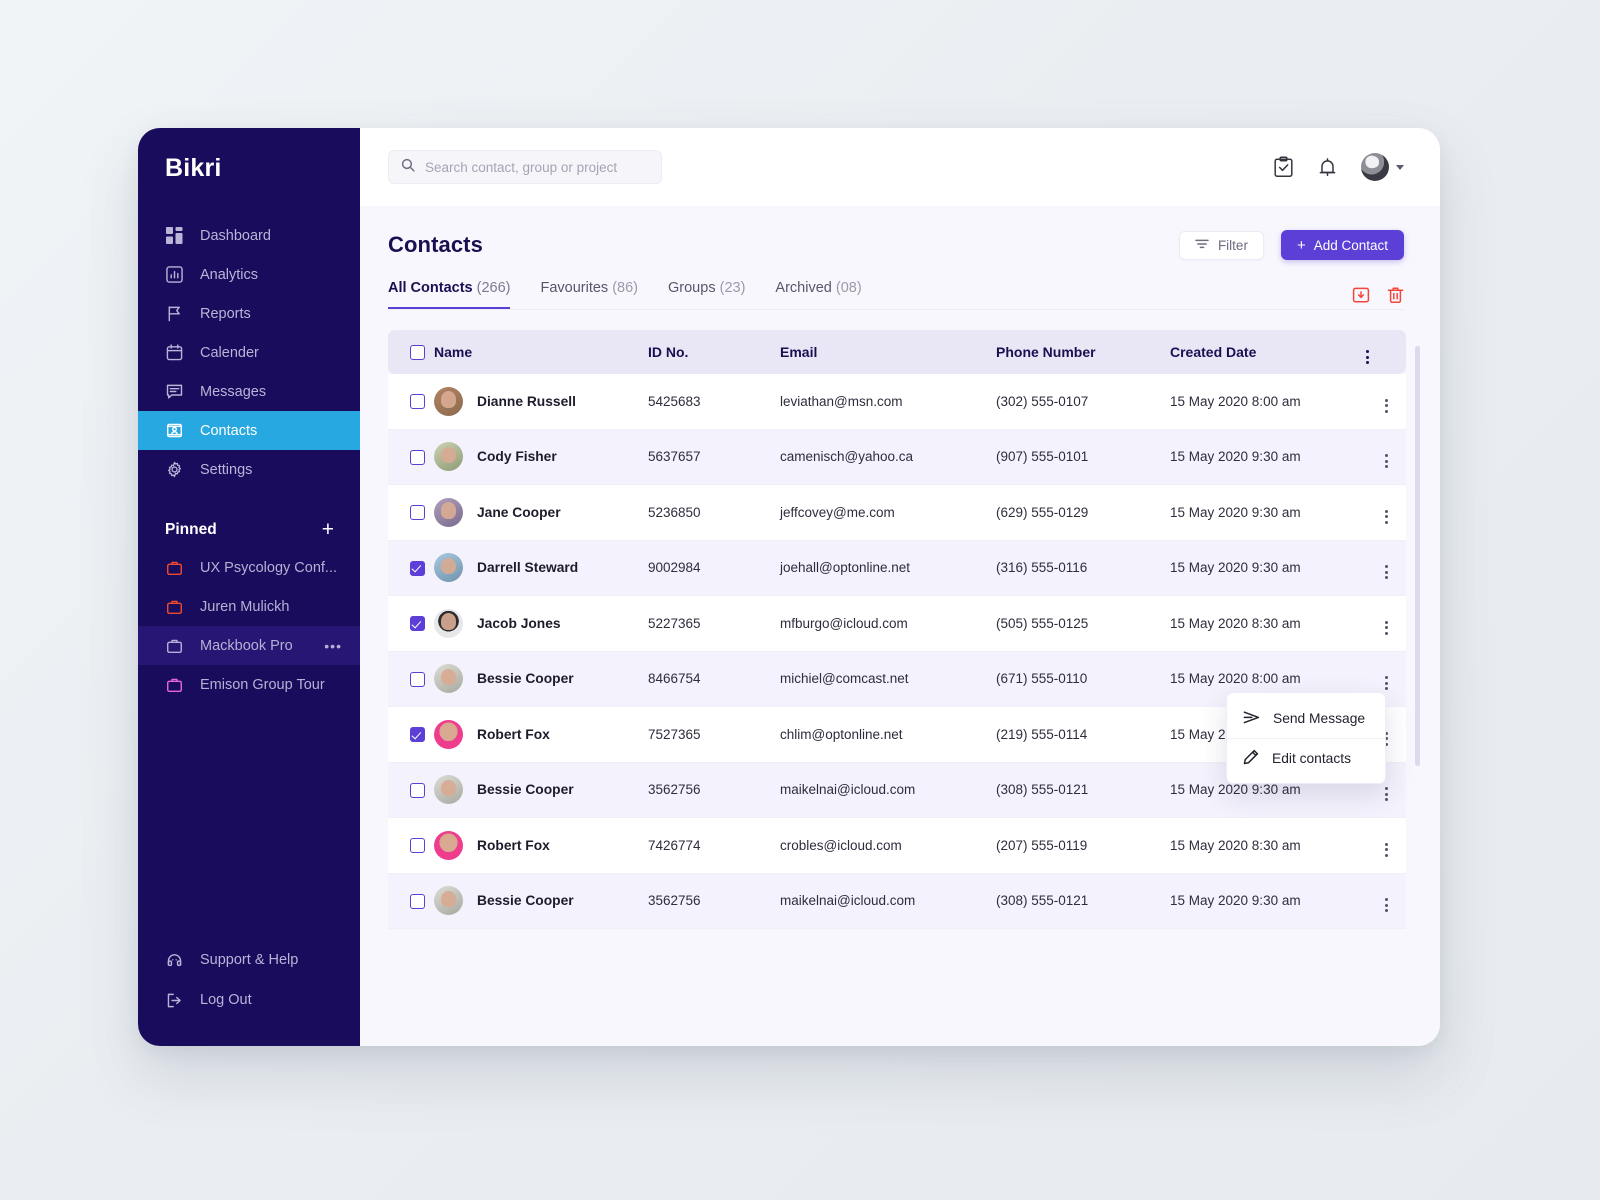 The image size is (1600, 1200). I want to click on cell-name: Jacob Jones, so click(541, 624).